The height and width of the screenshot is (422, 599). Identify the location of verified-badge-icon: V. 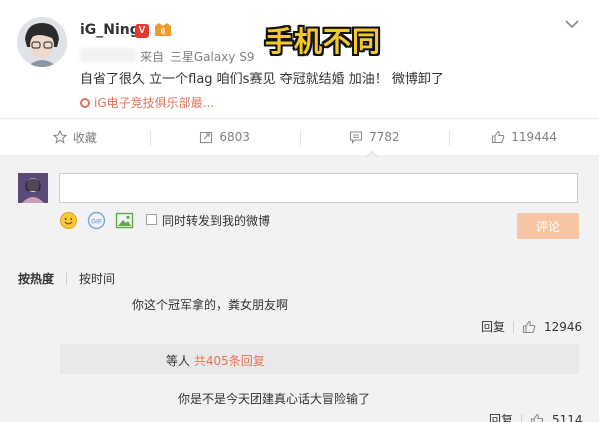
(142, 31).